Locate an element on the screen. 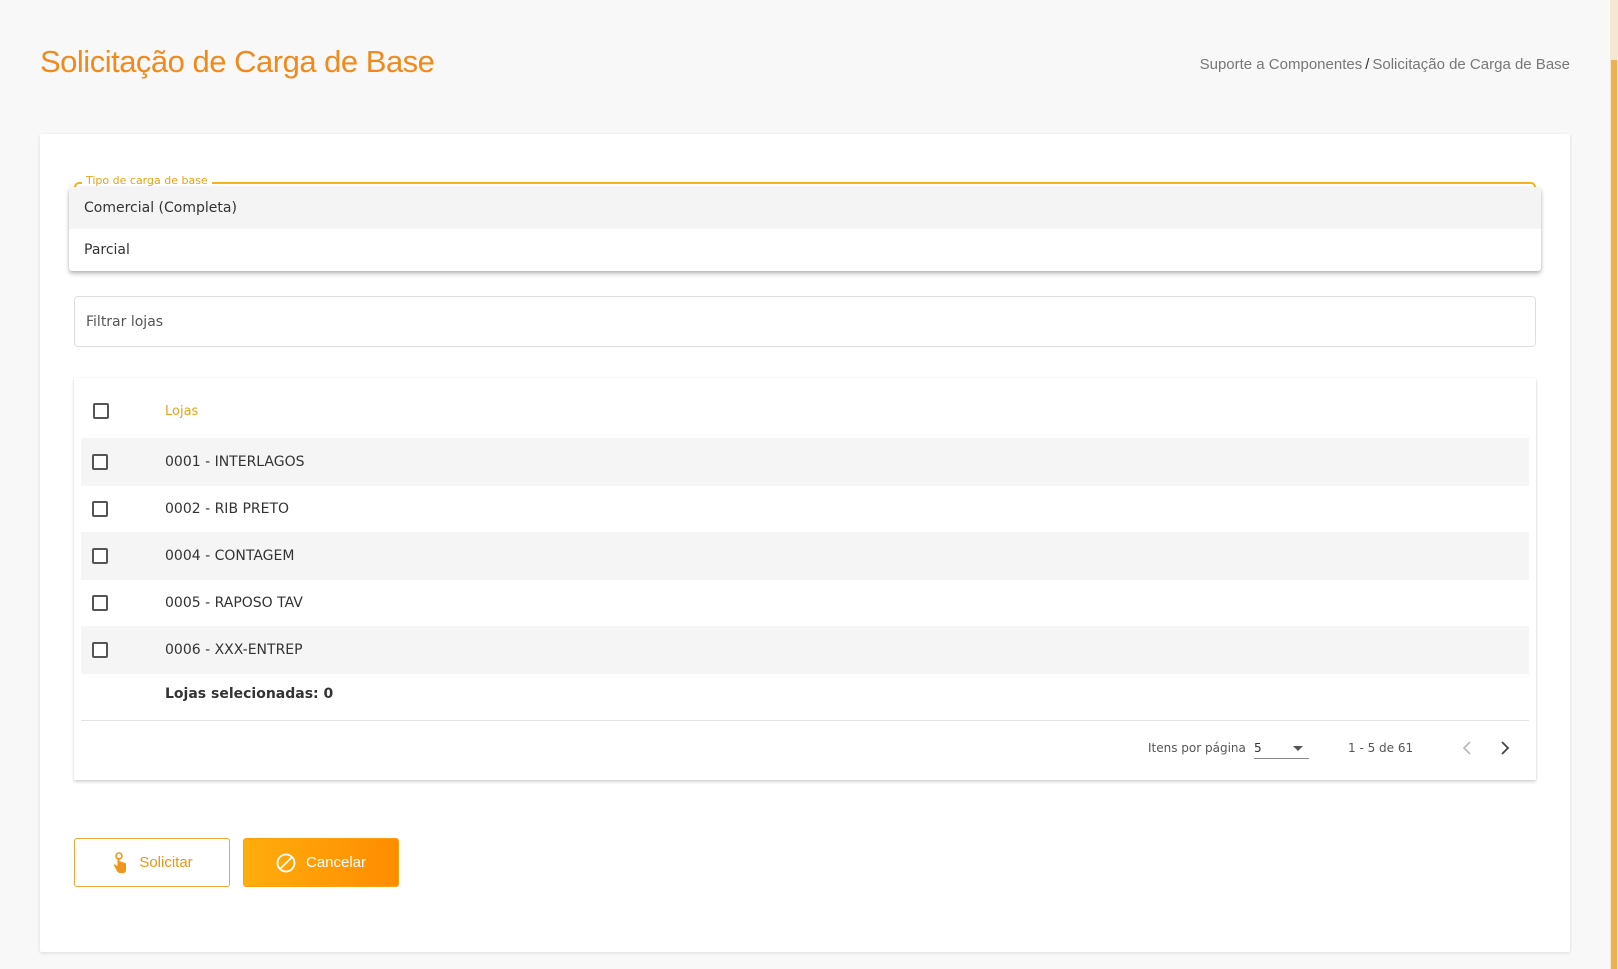 The width and height of the screenshot is (1618, 969). table-row: 0001 - INTERLAGOS is located at coordinates (805, 462).